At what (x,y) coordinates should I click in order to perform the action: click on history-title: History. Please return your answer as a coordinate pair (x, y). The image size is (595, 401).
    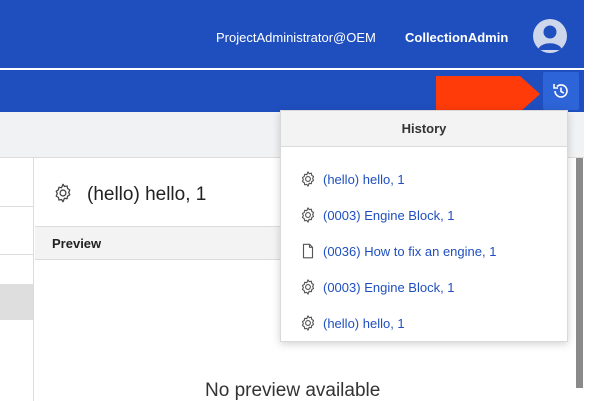
    Looking at the image, I should click on (424, 129).